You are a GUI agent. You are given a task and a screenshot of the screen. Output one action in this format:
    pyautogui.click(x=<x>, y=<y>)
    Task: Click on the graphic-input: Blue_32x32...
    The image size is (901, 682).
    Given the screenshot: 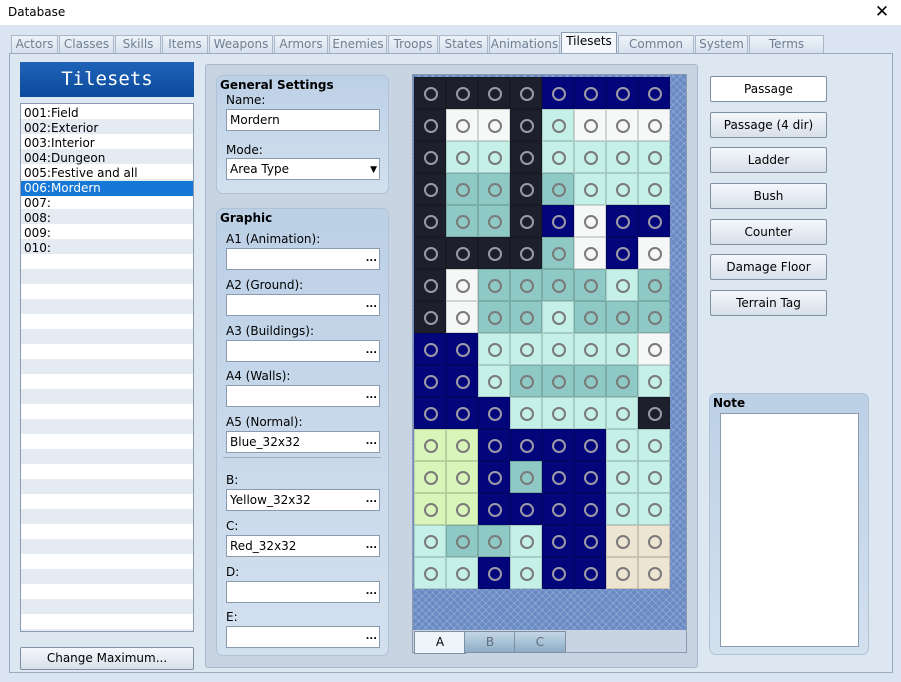 What is the action you would take?
    pyautogui.click(x=303, y=442)
    